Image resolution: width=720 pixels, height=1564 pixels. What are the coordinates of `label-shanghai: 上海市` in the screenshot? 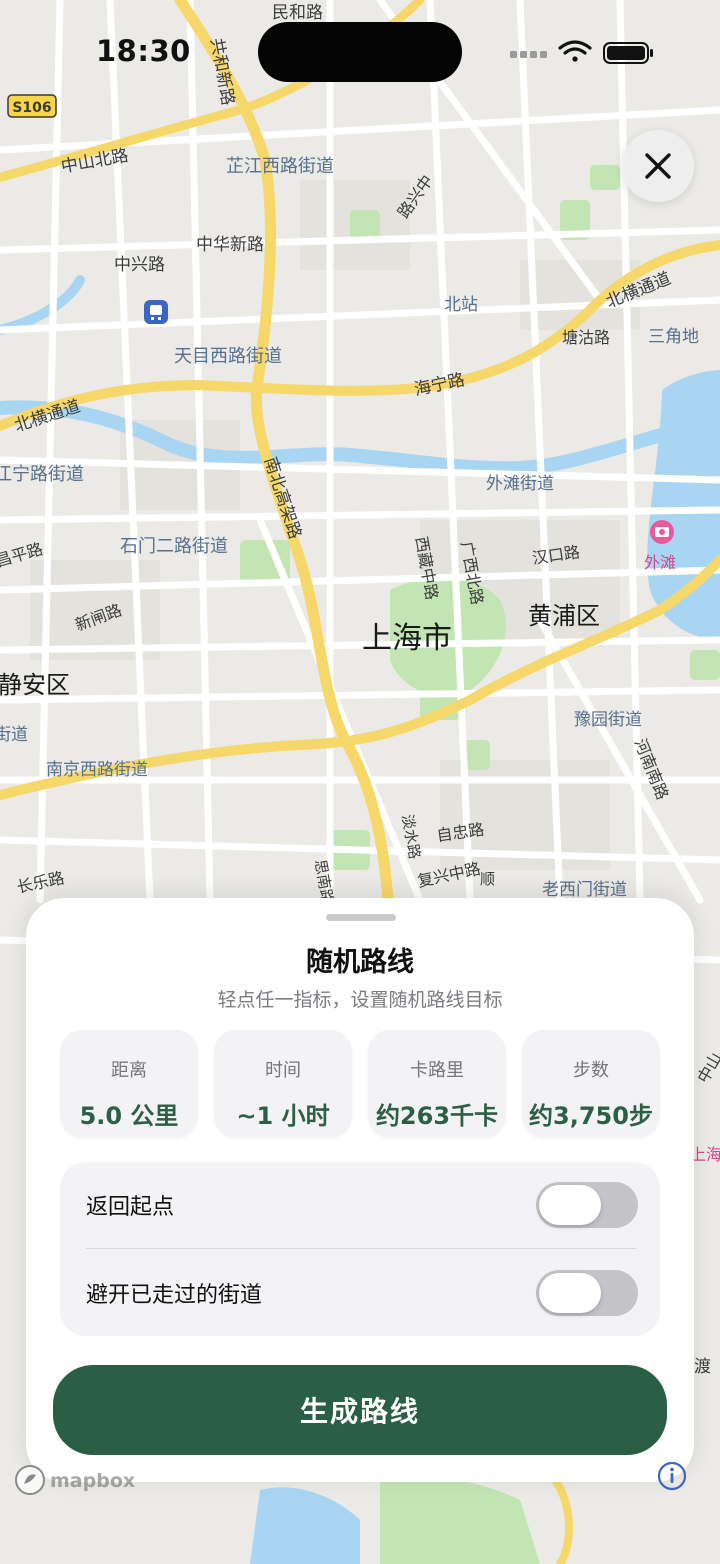 It's located at (407, 638).